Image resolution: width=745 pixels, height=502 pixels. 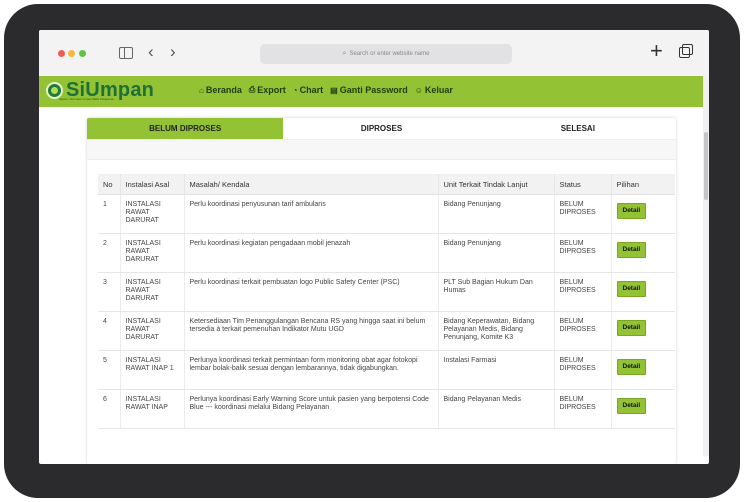 I want to click on search-icon: ⌕, so click(x=344, y=53).